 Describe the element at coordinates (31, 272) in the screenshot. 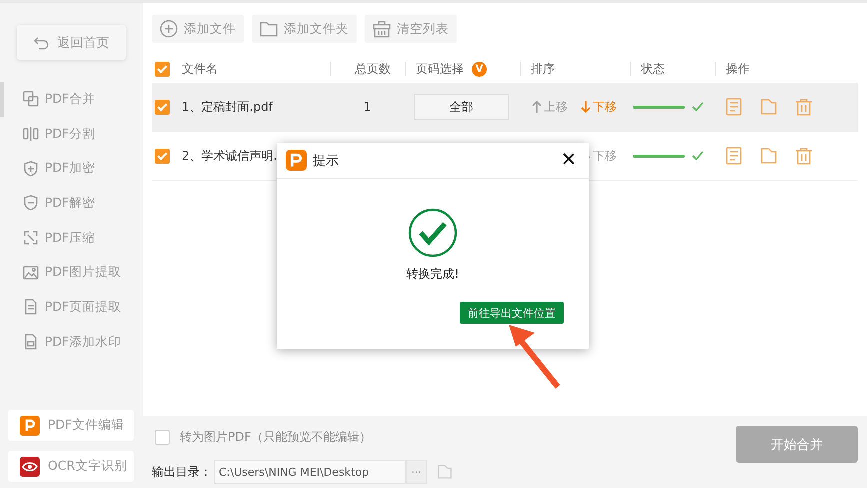

I see `image-icon` at that location.